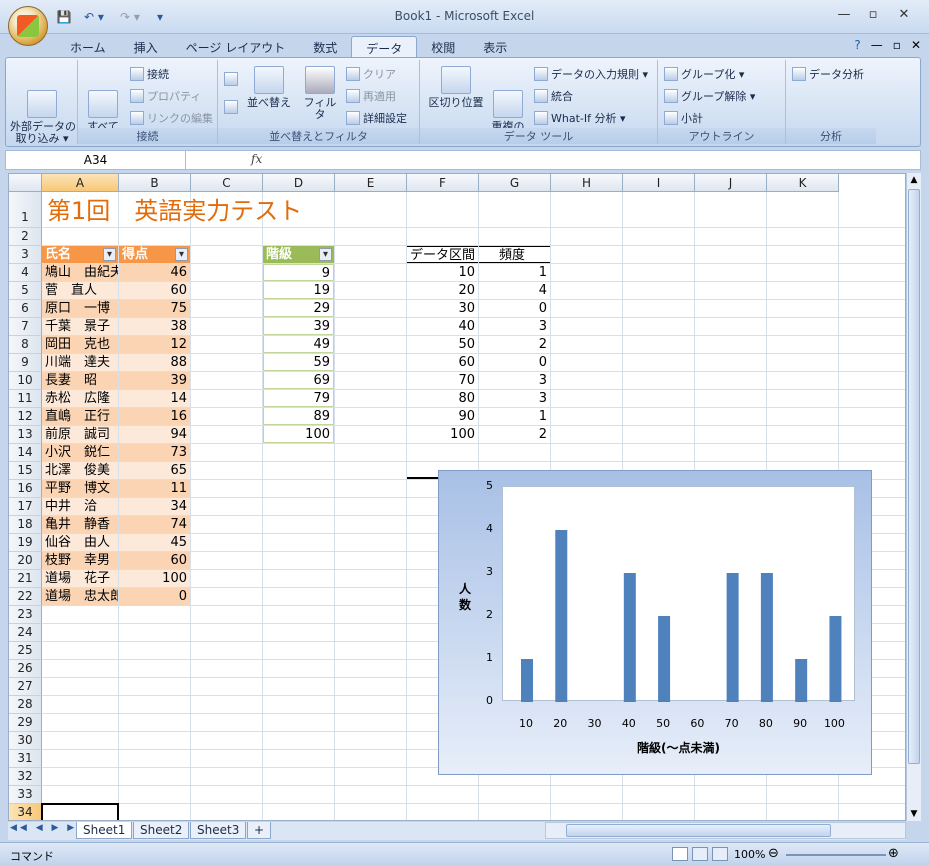  Describe the element at coordinates (320, 93) in the screenshot. I see `filter-button: フィルタ` at that location.